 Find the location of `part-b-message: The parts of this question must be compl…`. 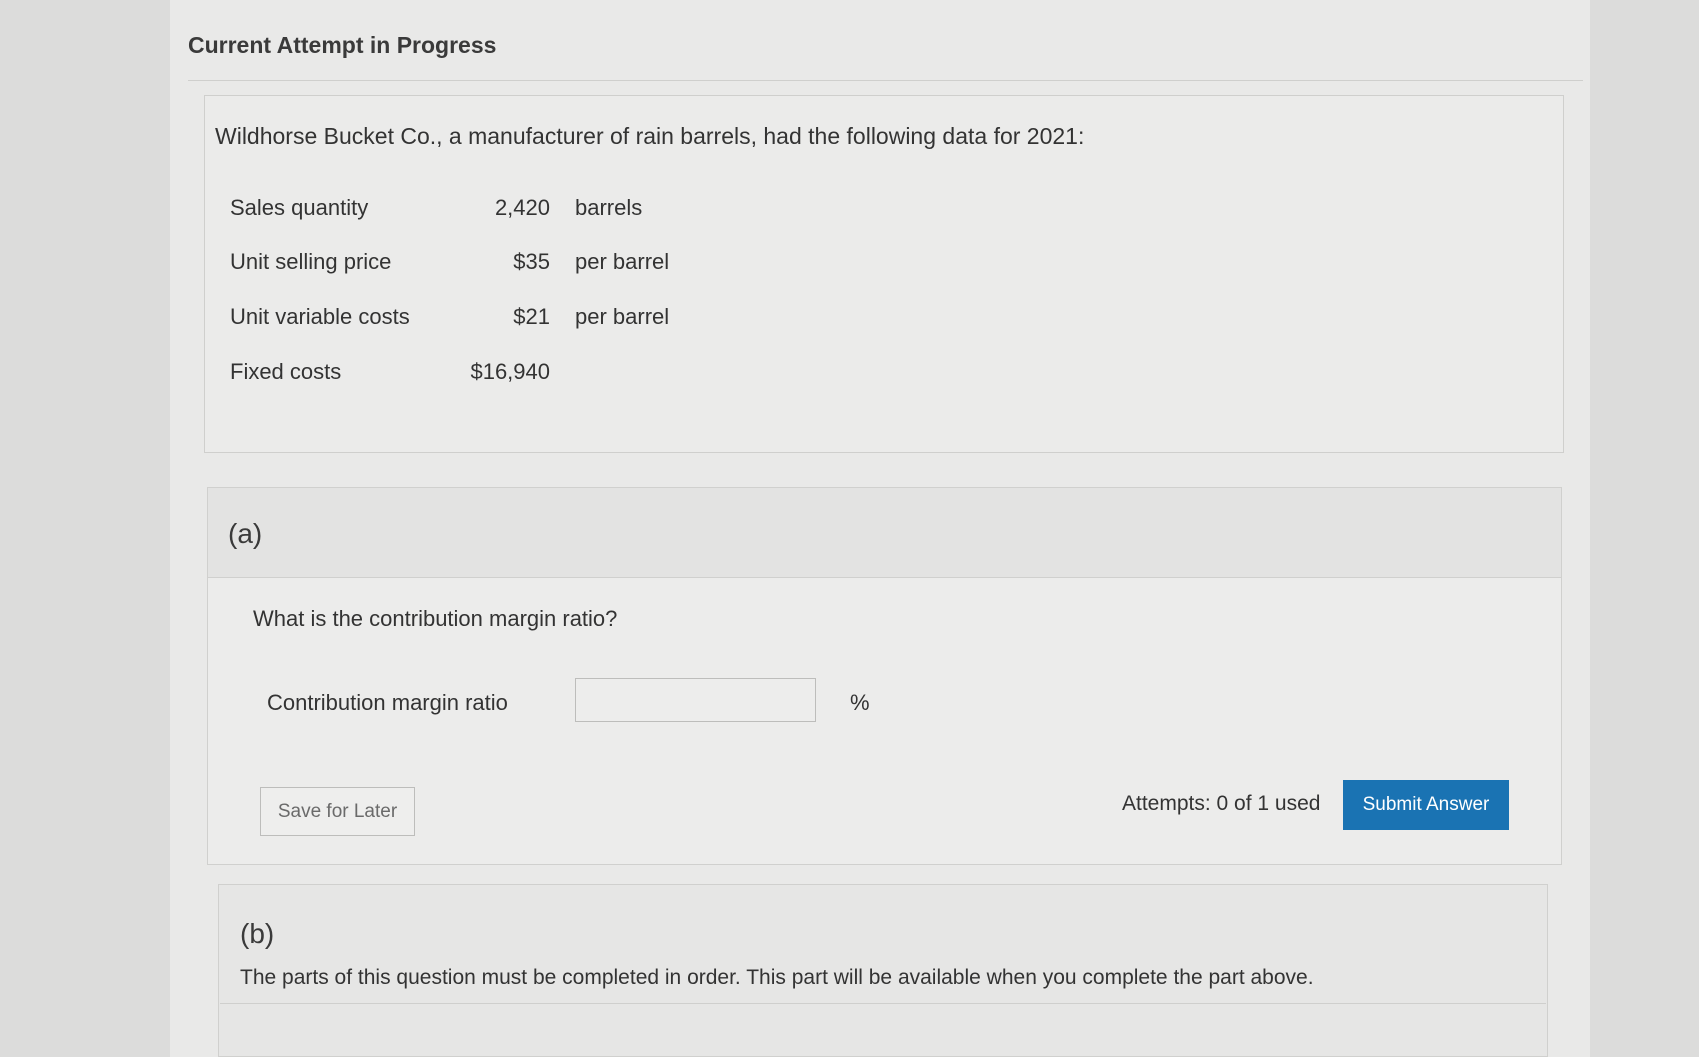

part-b-message: The parts of this question must be compl… is located at coordinates (777, 977).